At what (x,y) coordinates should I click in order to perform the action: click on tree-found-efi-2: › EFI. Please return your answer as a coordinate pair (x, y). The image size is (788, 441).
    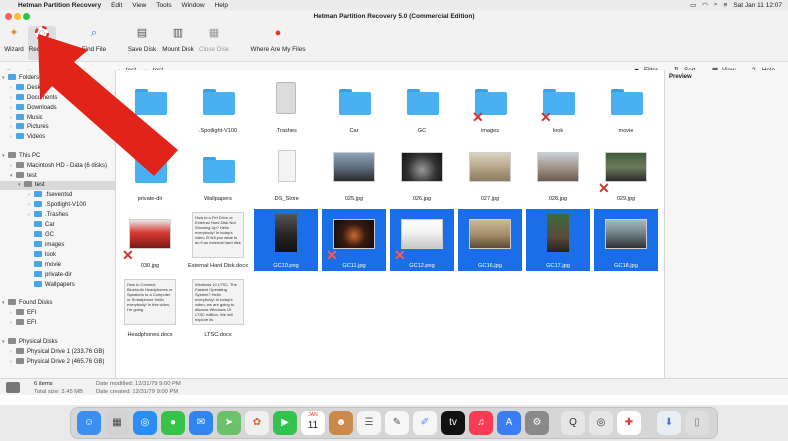
    Looking at the image, I should click on (23, 323).